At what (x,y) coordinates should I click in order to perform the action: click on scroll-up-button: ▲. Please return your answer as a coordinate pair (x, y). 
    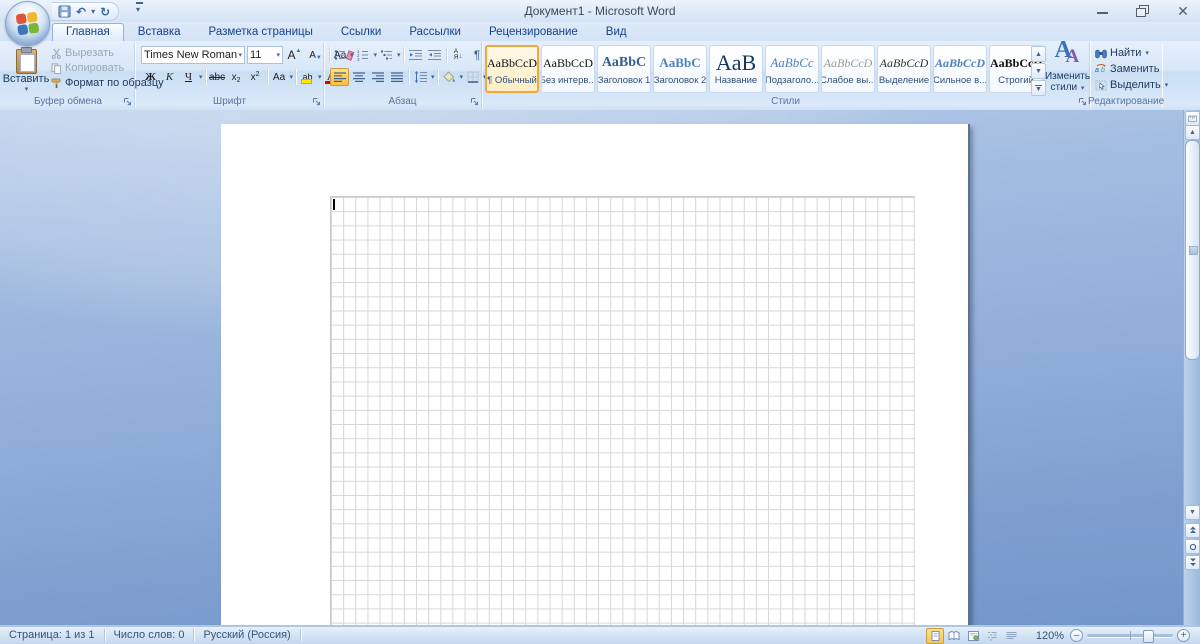
    Looking at the image, I should click on (1192, 132).